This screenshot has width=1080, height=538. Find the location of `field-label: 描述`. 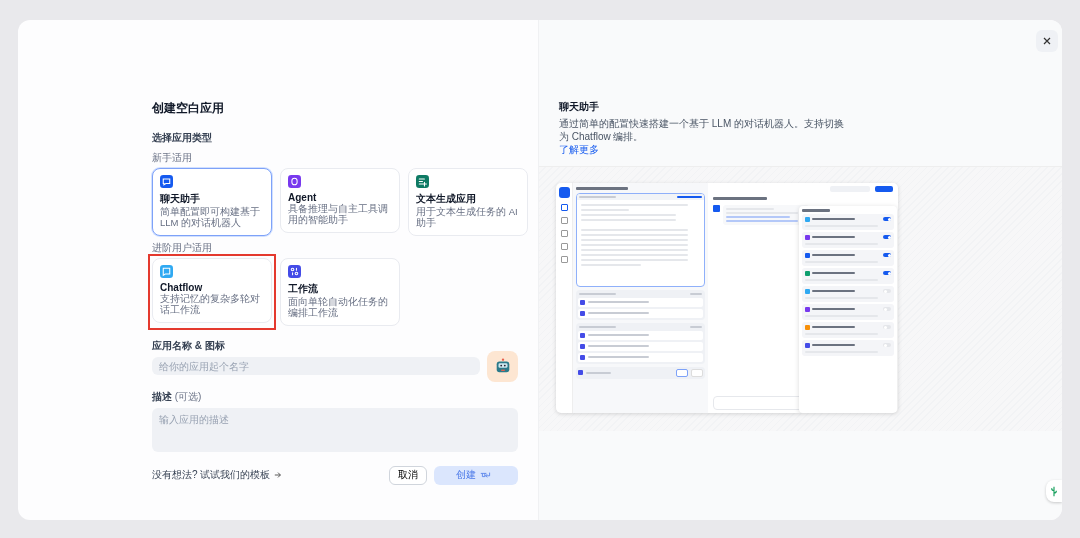

field-label: 描述 is located at coordinates (162, 396).